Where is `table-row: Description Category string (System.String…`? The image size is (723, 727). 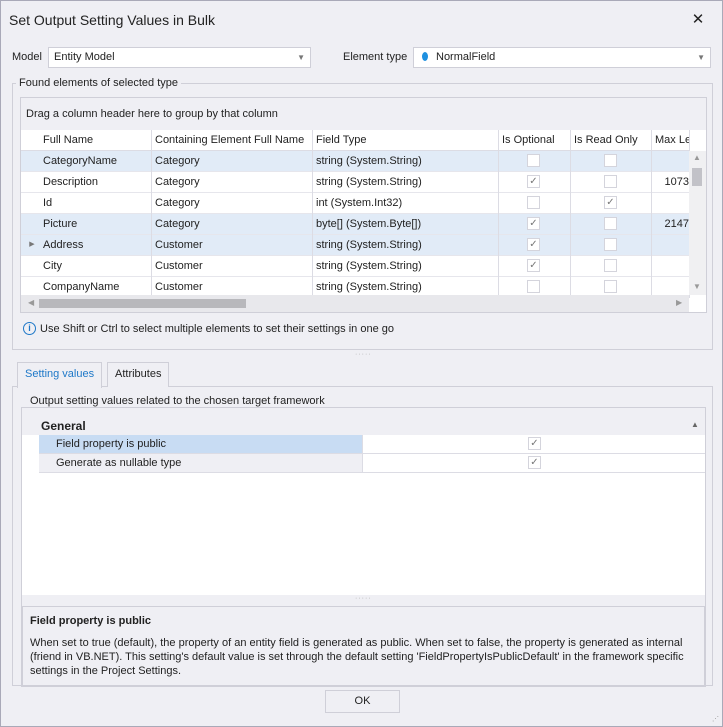 table-row: Description Category string (System.String… is located at coordinates (355, 182).